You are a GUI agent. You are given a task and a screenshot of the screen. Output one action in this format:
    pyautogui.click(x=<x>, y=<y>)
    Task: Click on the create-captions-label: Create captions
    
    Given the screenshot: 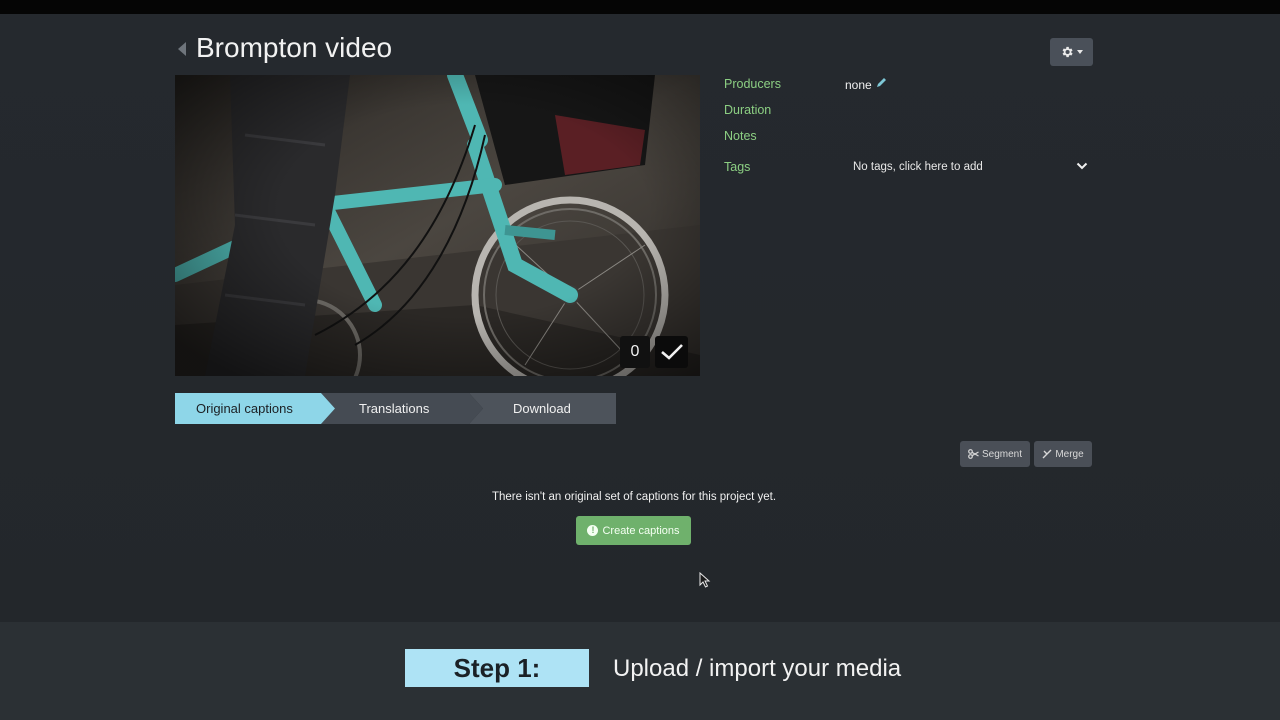 What is the action you would take?
    pyautogui.click(x=641, y=530)
    